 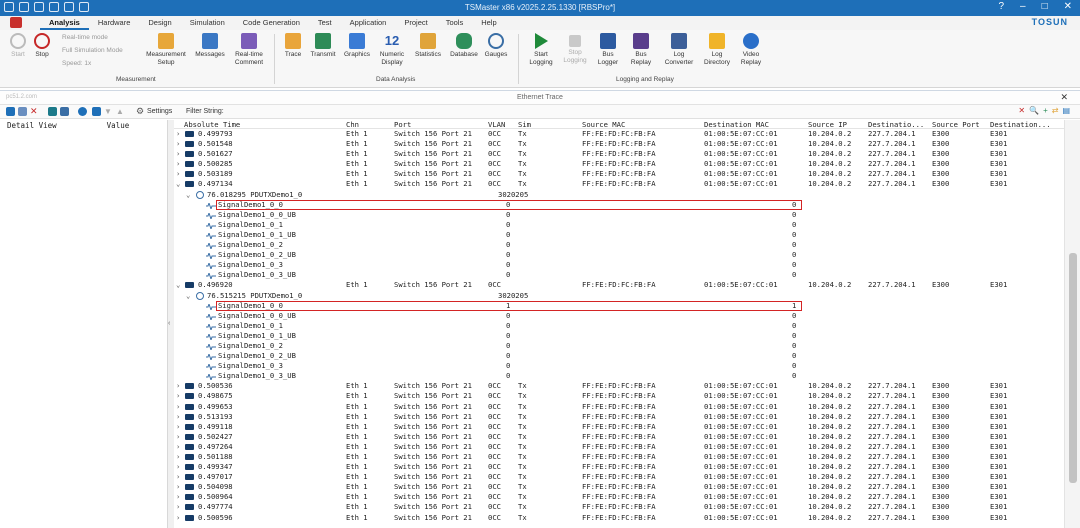 I want to click on add-filter-icon: +, so click(x=1045, y=110).